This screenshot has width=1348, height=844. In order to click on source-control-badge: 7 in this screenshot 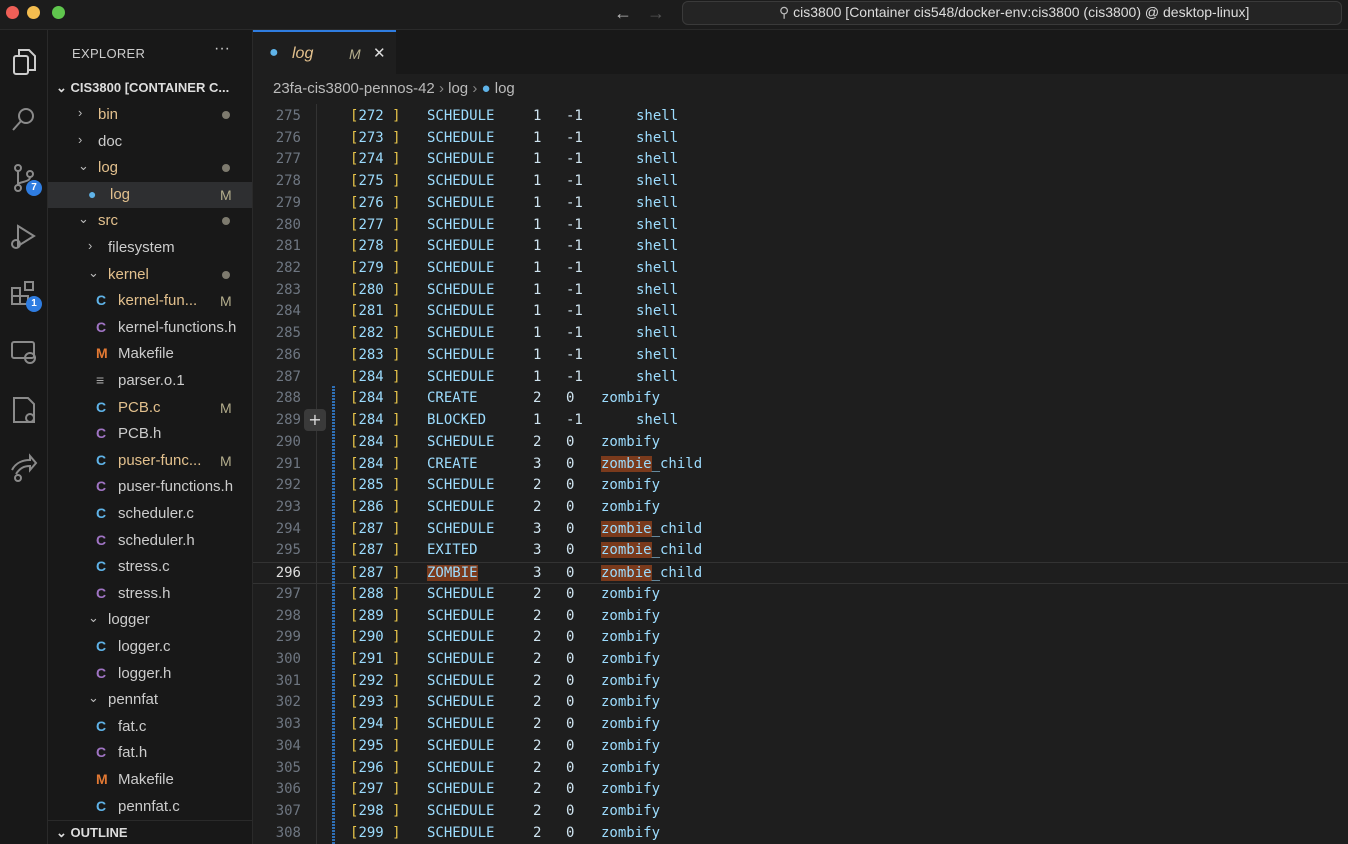, I will do `click(34, 188)`.